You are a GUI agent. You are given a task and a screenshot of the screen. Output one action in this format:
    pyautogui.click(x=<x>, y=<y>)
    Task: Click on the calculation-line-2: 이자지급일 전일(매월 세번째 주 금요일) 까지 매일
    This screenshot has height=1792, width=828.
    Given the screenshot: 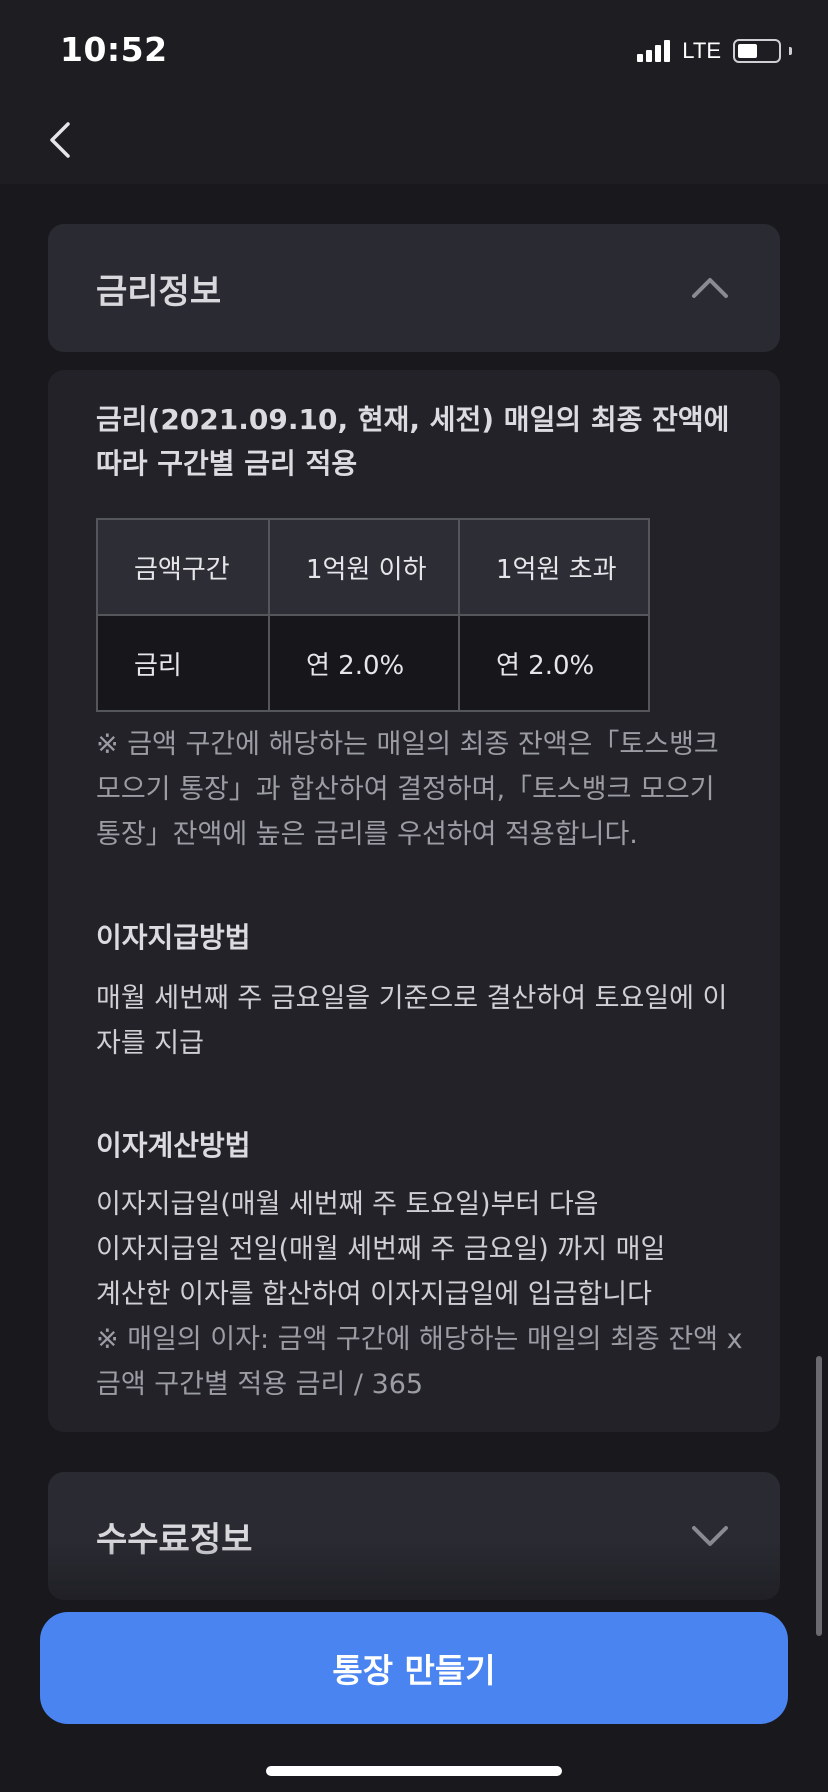 What is the action you would take?
    pyautogui.click(x=381, y=1249)
    